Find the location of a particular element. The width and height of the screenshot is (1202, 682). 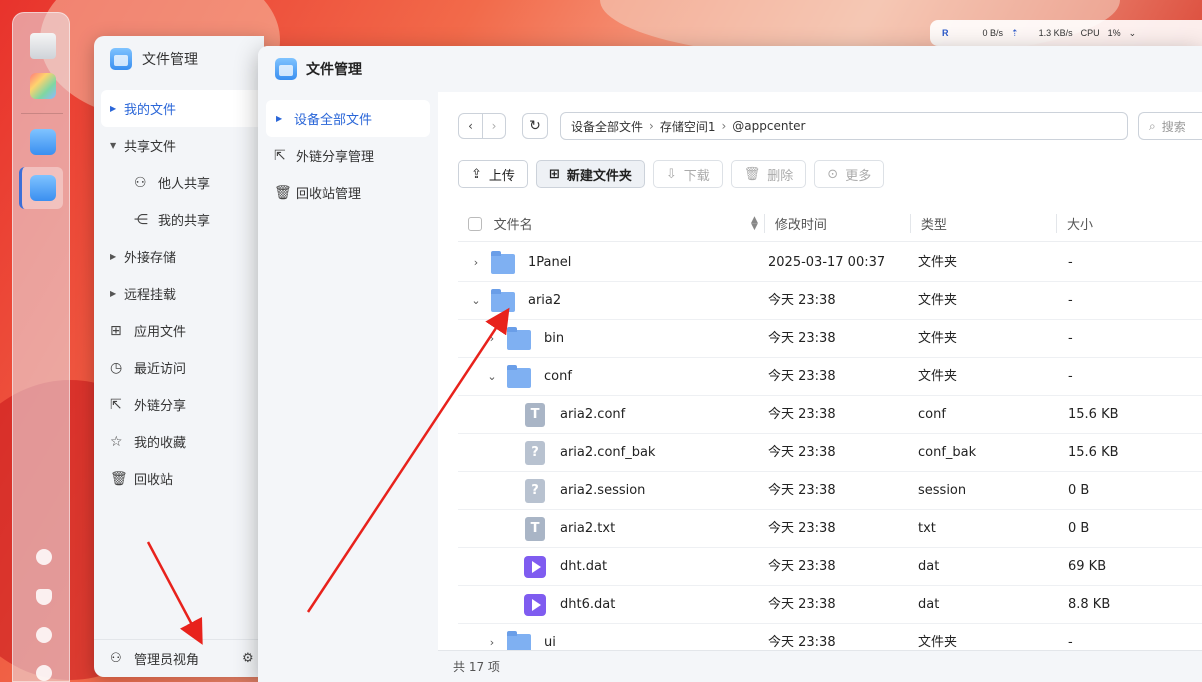

dock-separator is located at coordinates (42, 113).